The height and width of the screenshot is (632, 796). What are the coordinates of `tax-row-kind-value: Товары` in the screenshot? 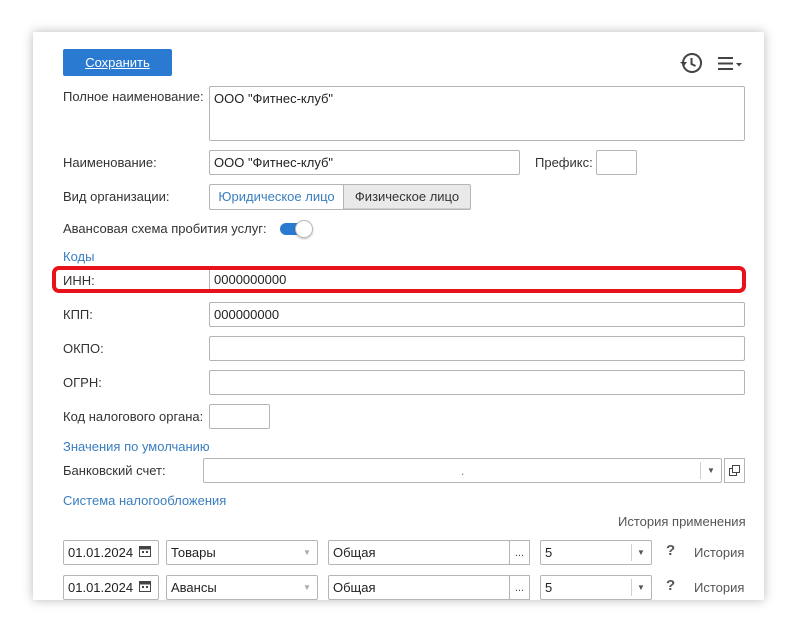 It's located at (193, 552).